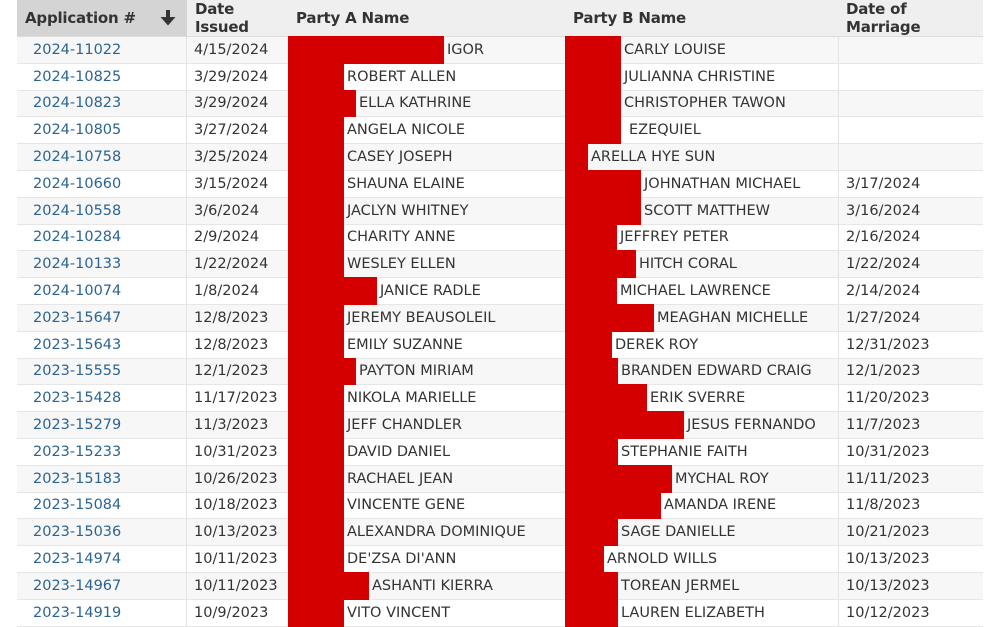  I want to click on column-header-party-a: Party A Name, so click(426, 18).